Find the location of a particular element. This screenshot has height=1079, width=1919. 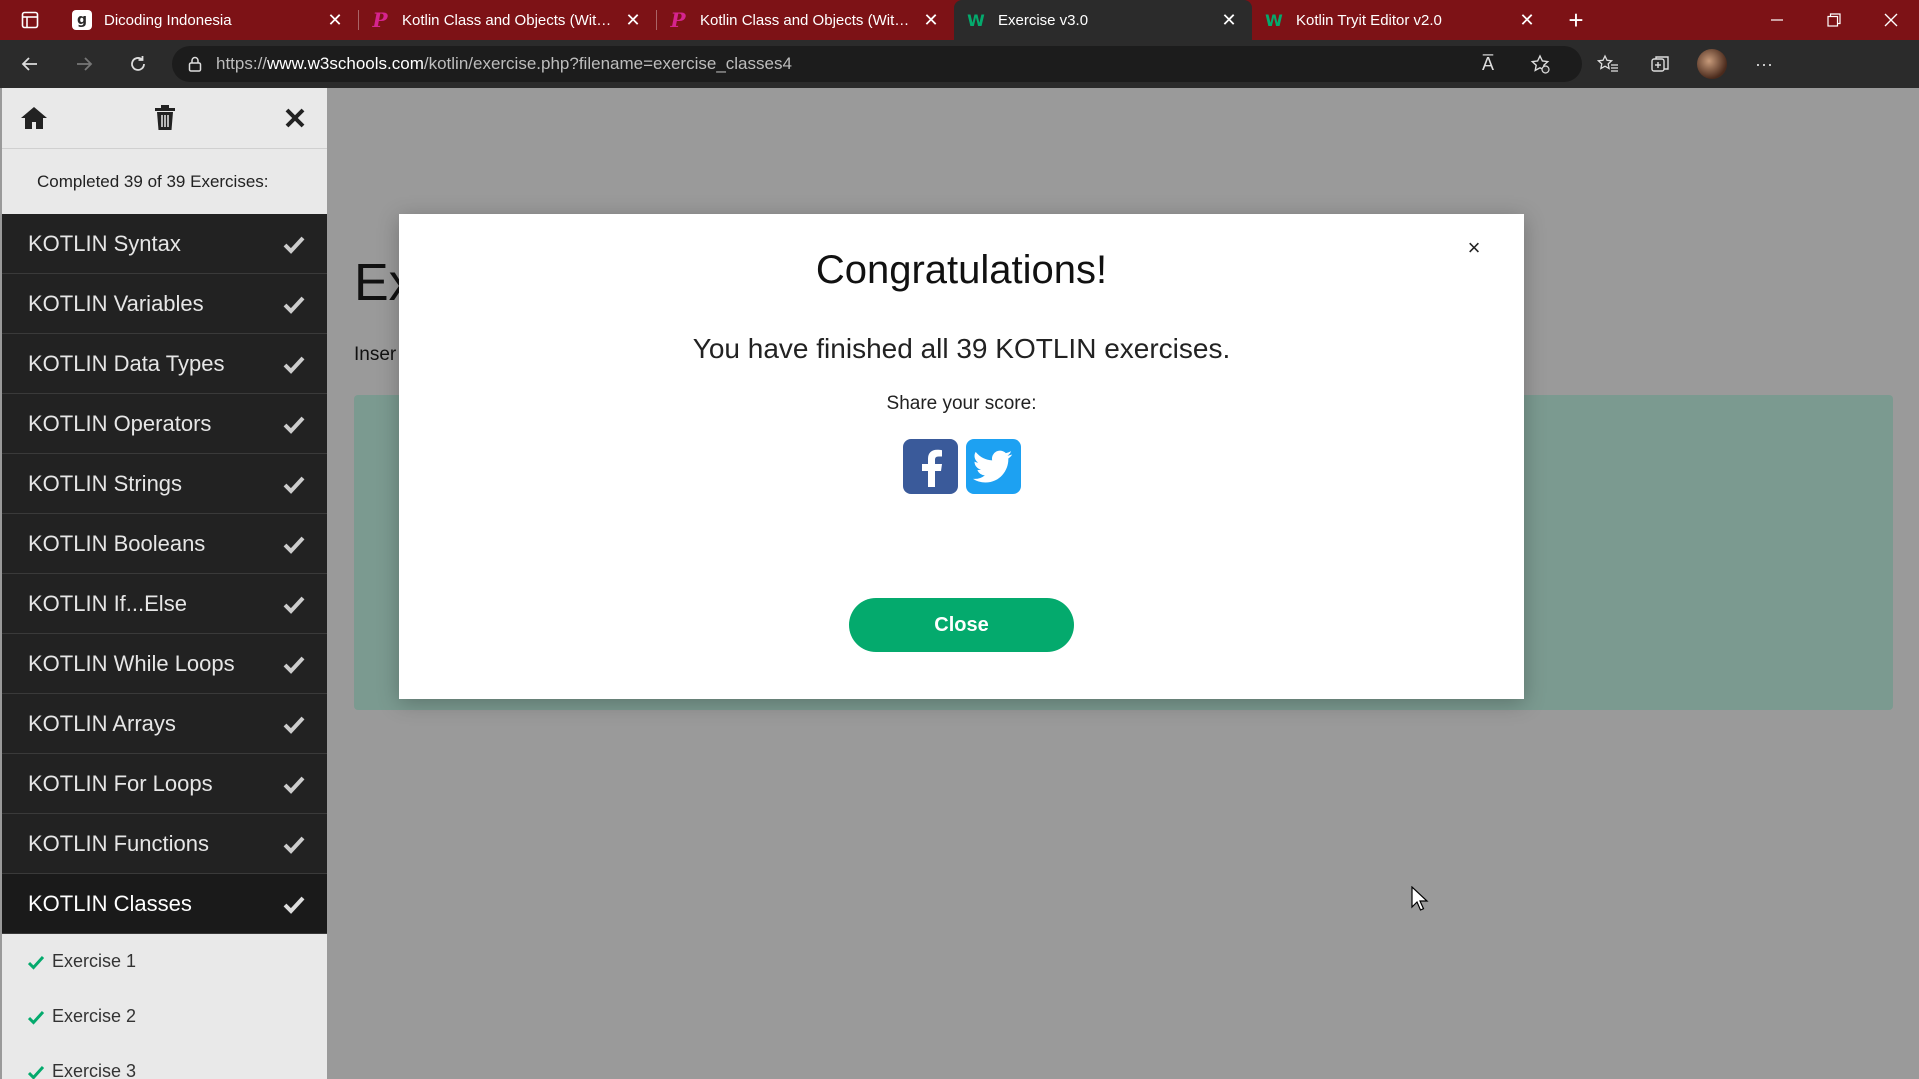

back-button is located at coordinates (30, 64).